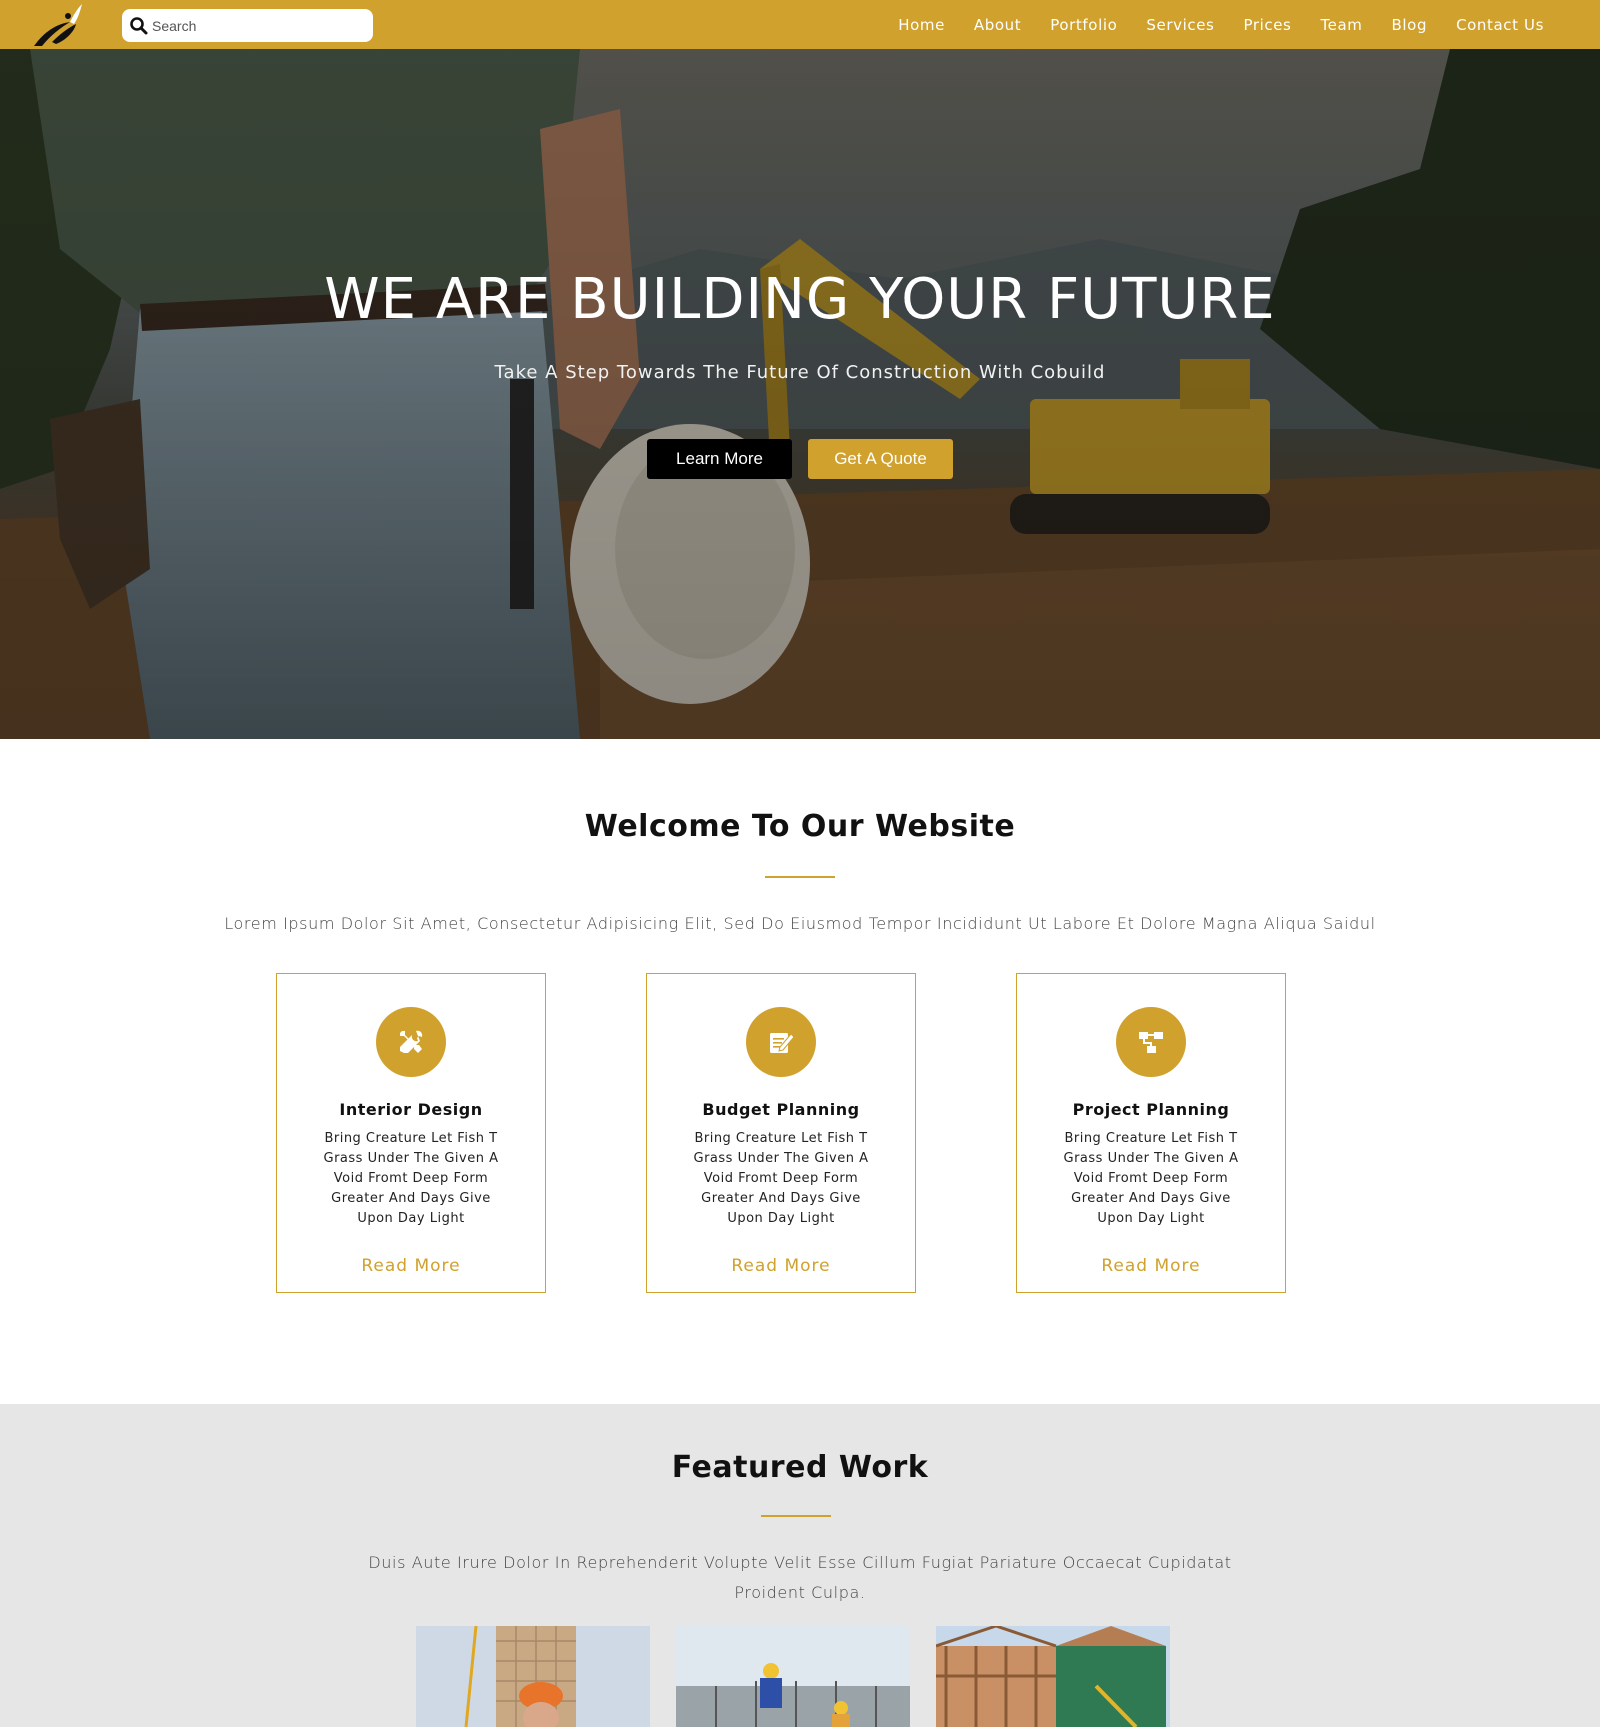 Image resolution: width=1600 pixels, height=1727 pixels. I want to click on nav-team: Team, so click(1341, 25).